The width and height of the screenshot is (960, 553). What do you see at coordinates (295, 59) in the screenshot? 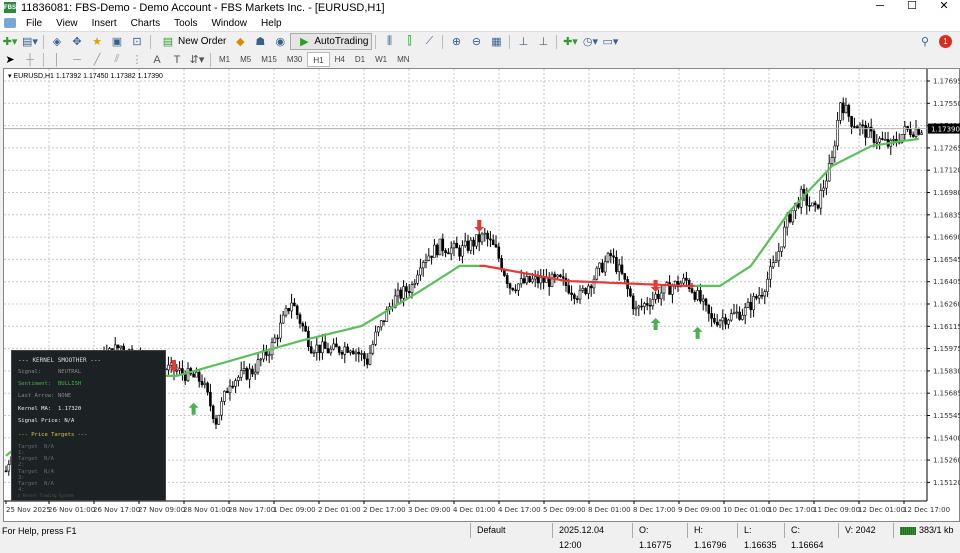
I see `timeframe-m30: M30` at bounding box center [295, 59].